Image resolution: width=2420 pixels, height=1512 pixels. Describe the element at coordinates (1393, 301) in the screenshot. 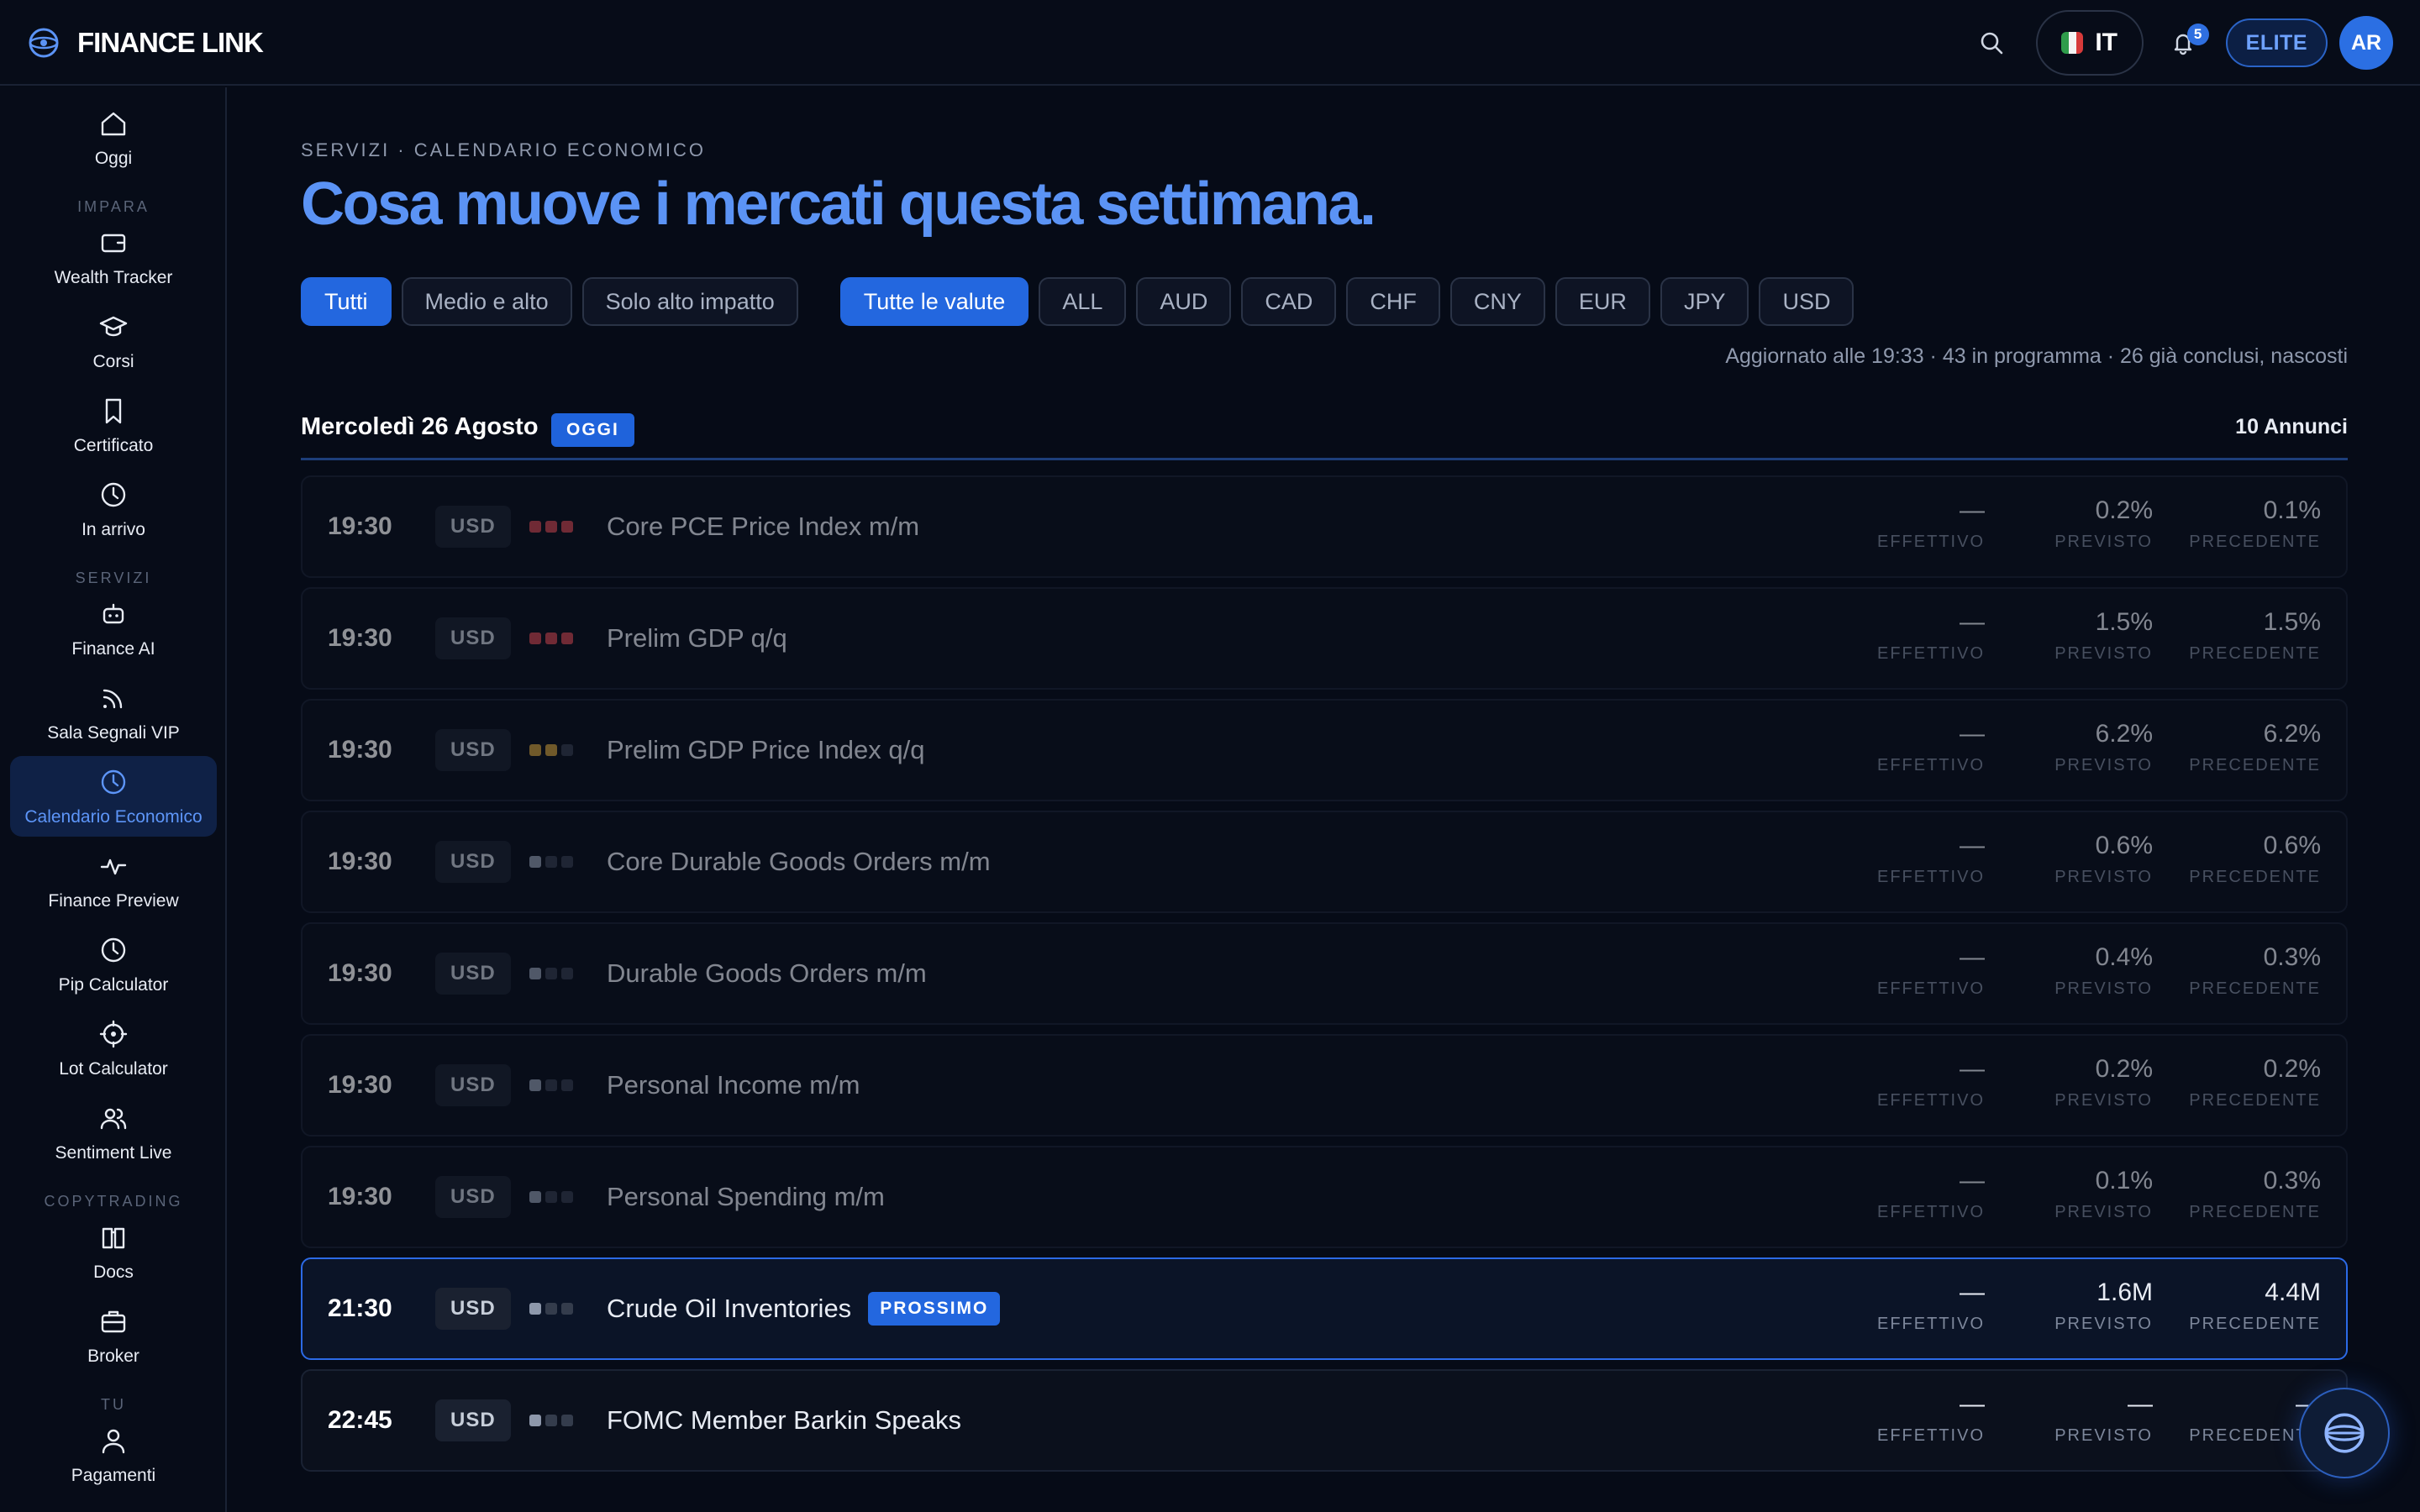

I see `filter-currency-chf: CHF` at that location.